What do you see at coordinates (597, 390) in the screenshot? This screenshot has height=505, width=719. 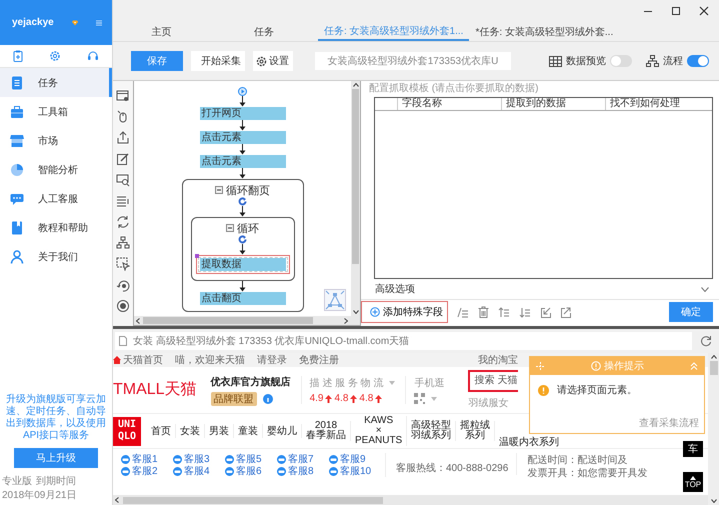 I see `popup-message: 请选择页面元素。` at bounding box center [597, 390].